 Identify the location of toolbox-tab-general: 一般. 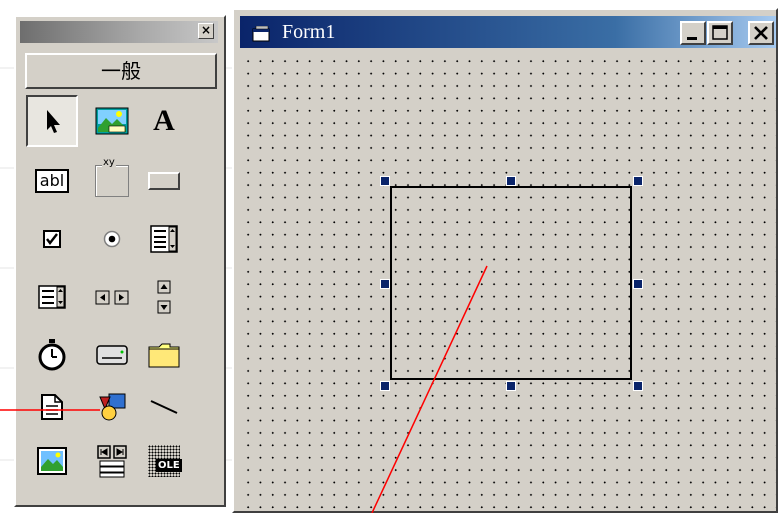
(121, 71).